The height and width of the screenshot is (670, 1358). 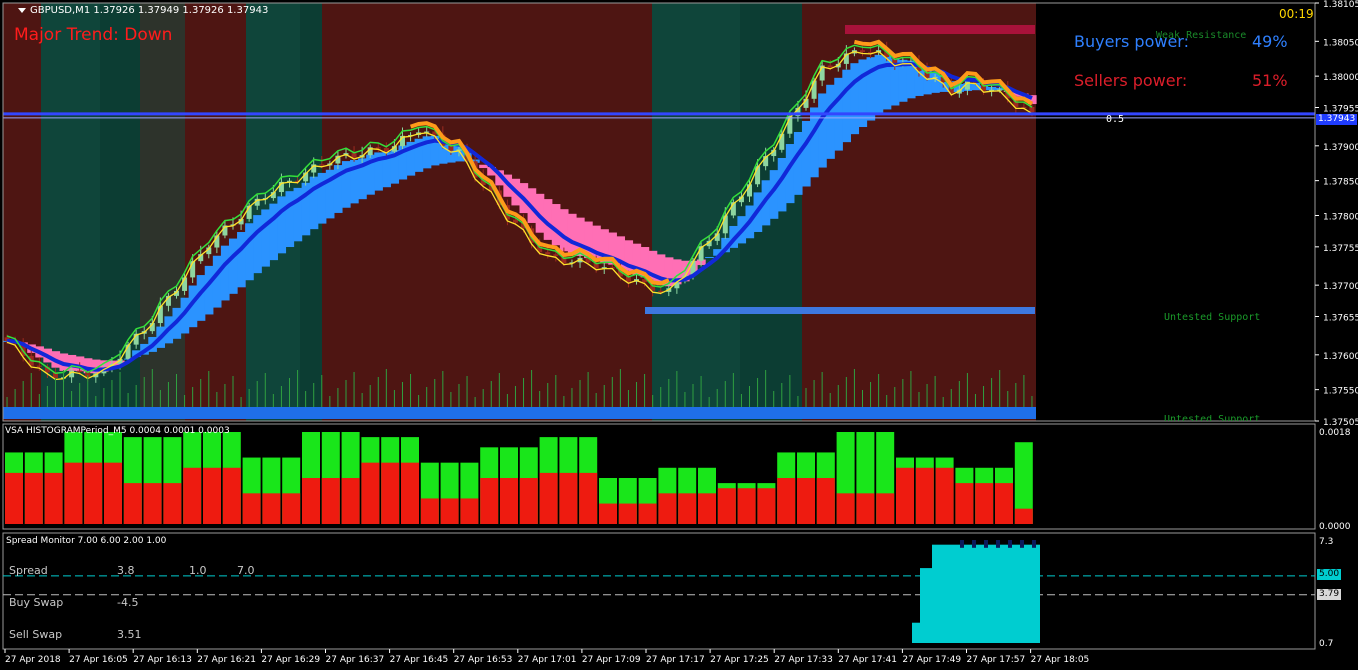 I want to click on candle-timer: 00:19, so click(x=1296, y=14).